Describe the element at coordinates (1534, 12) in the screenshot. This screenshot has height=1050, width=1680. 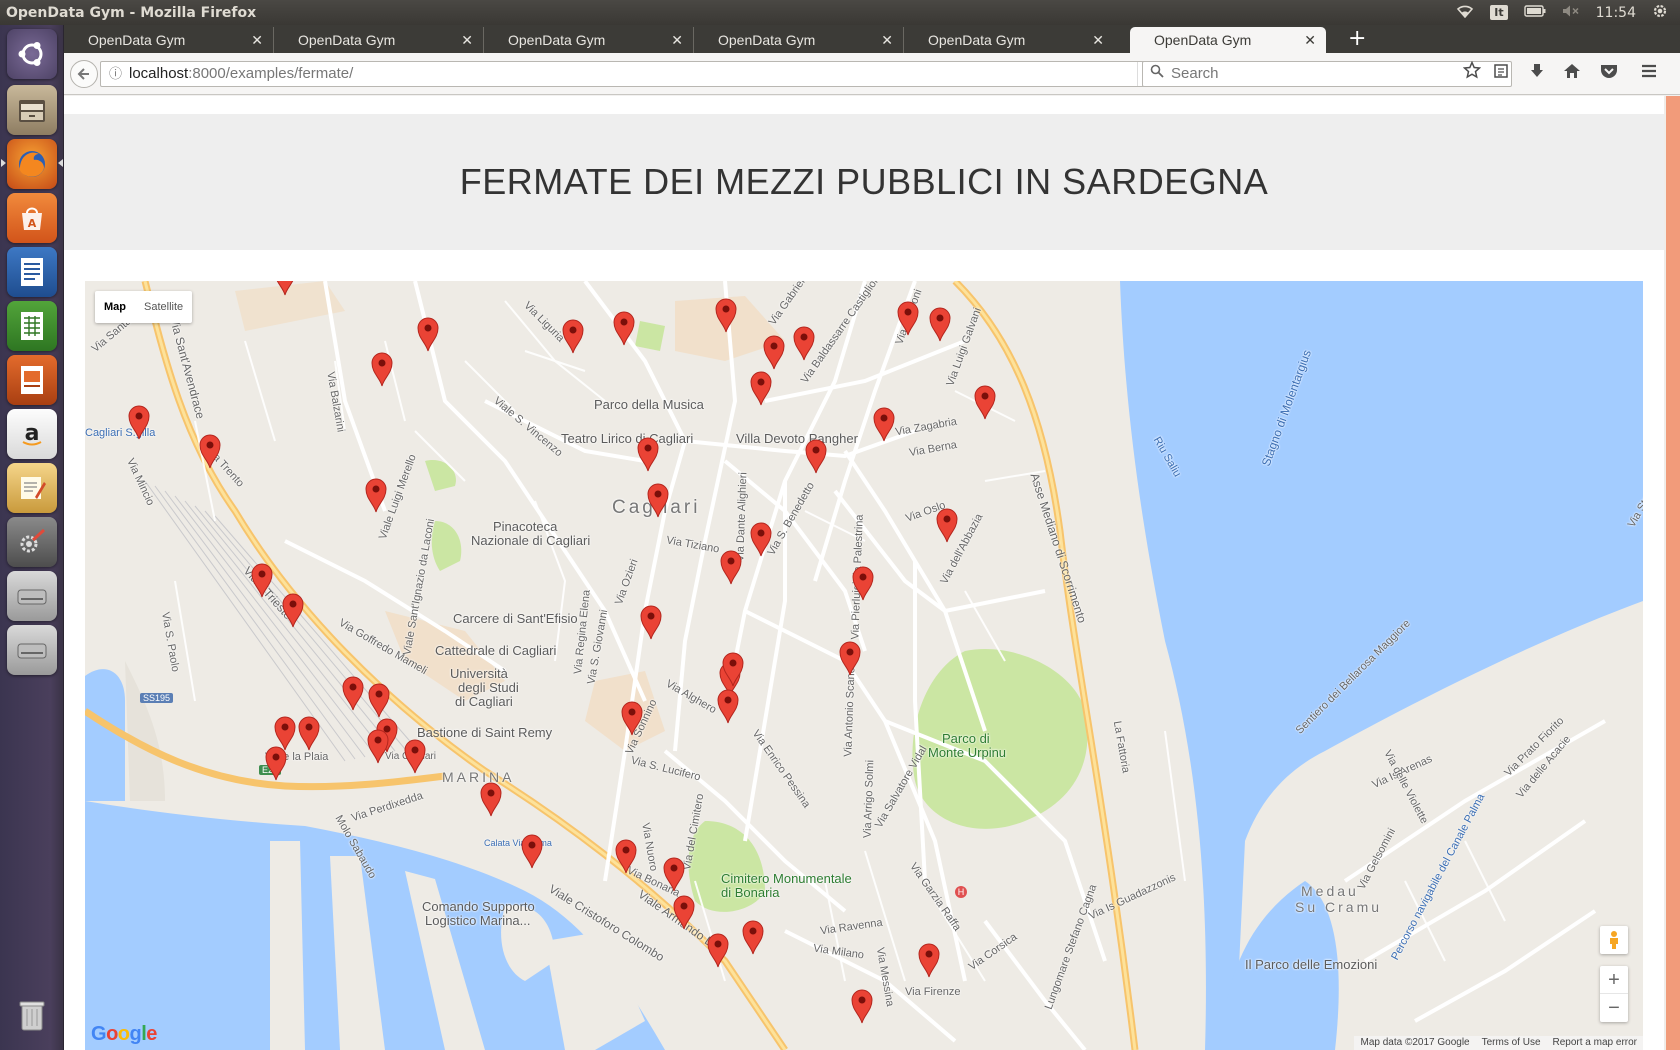
I see `battery-icon` at that location.